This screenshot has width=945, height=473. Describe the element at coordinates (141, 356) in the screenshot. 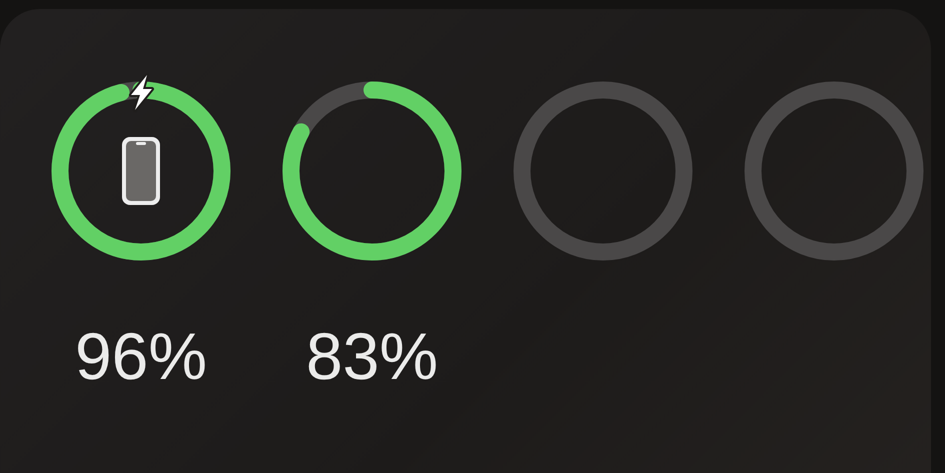

I see `battery-percent: 96%` at that location.